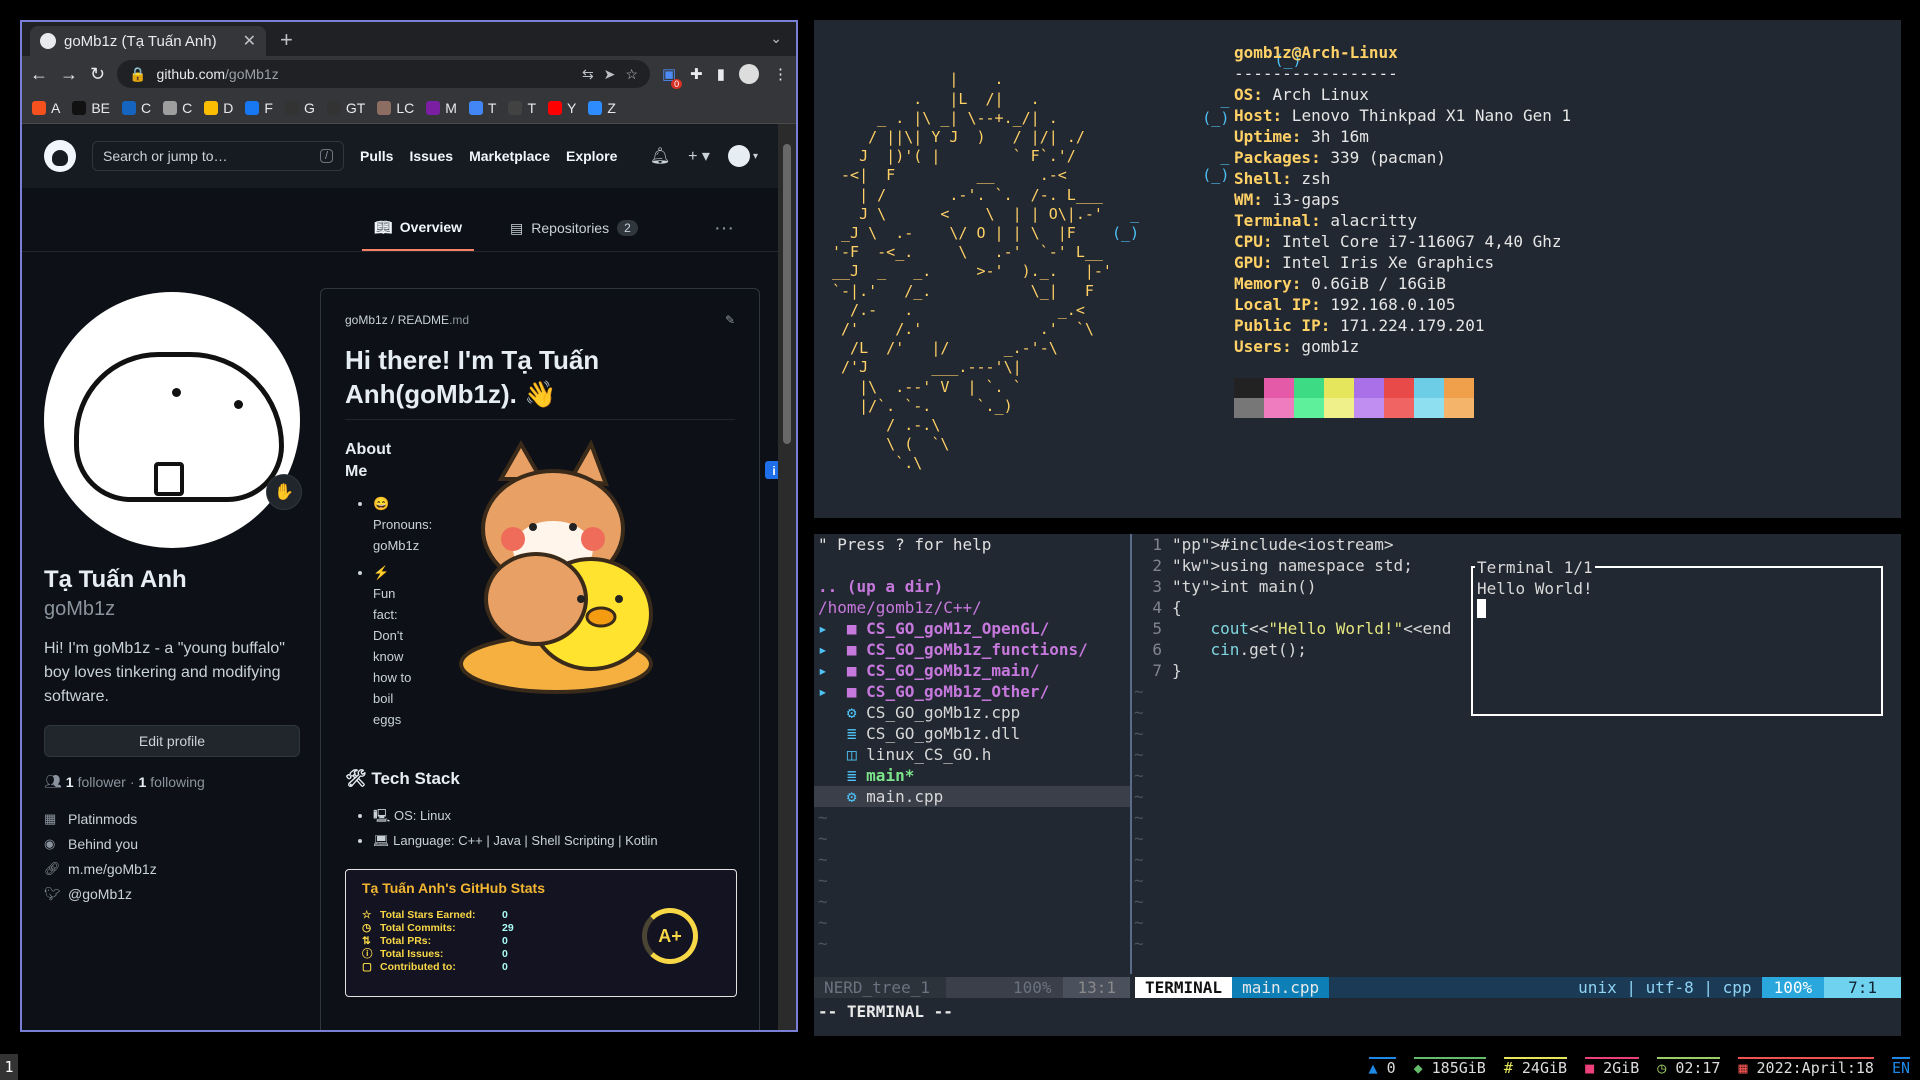 The height and width of the screenshot is (1080, 1920). I want to click on code-text: cout<<"Hello World!"<<end, so click(1331, 628).